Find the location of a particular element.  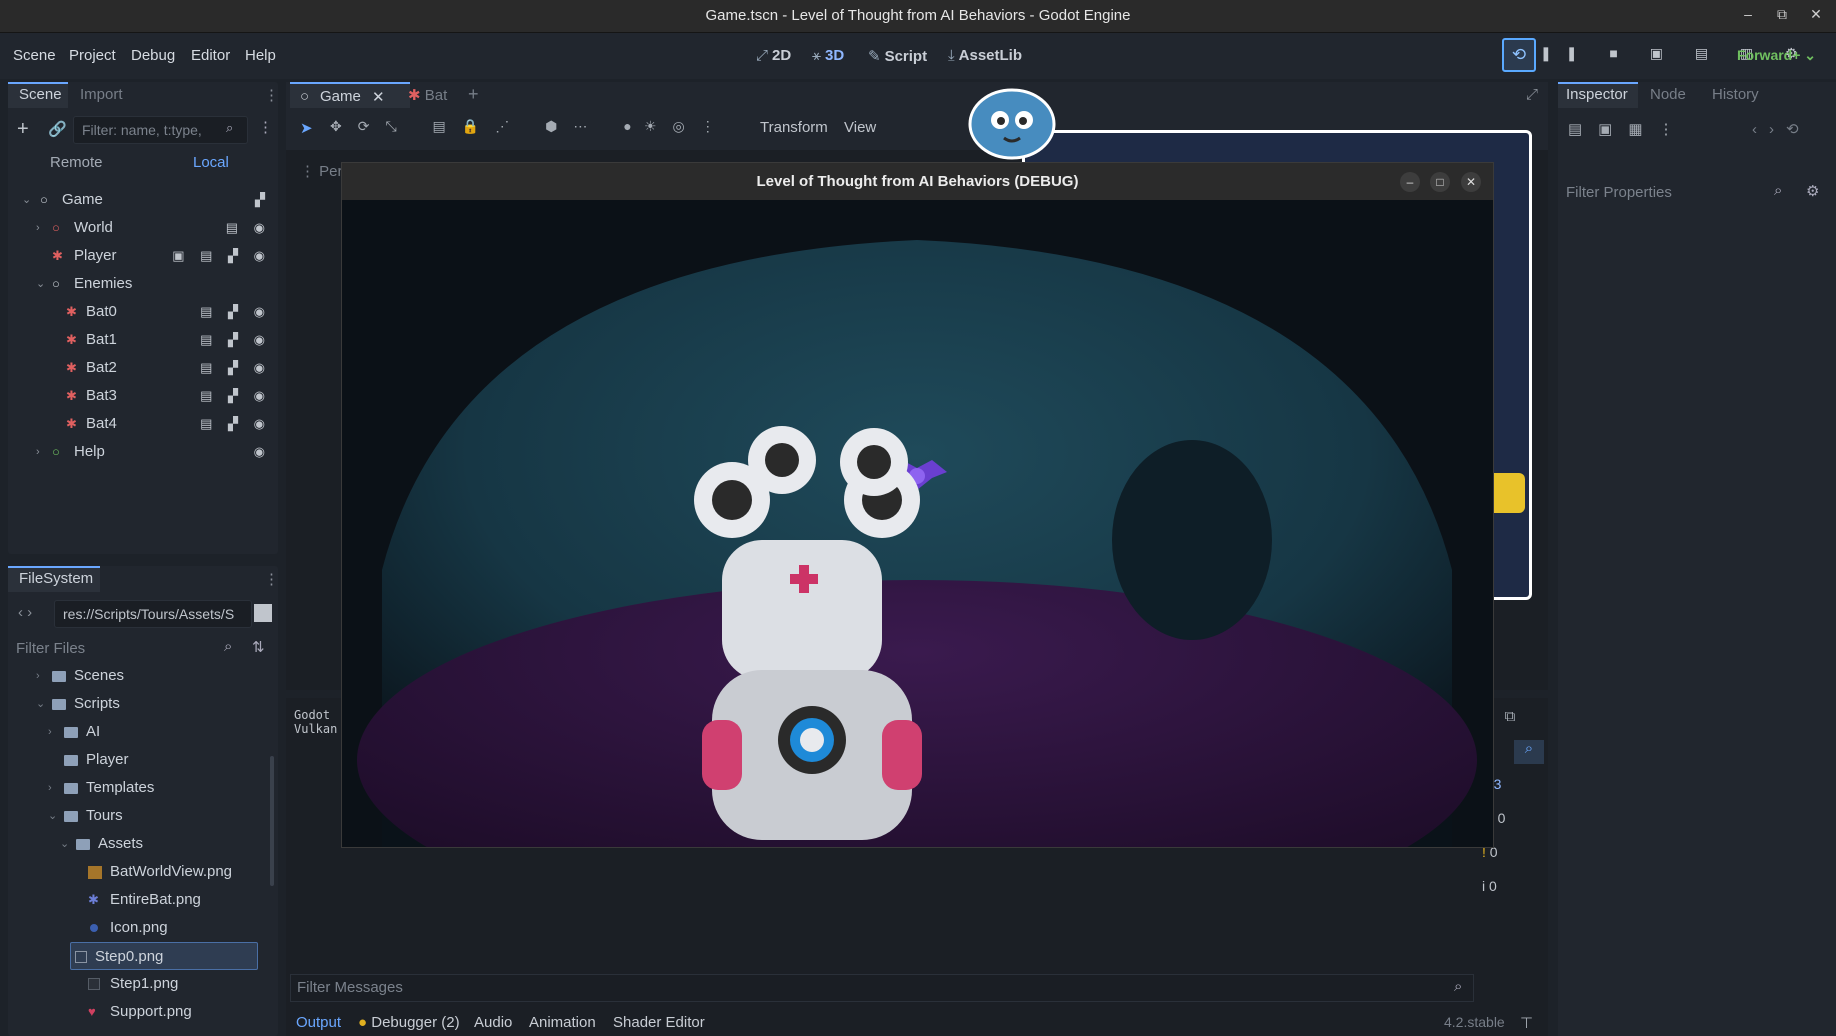

tab-game: ○ Game ✕ is located at coordinates (350, 95).